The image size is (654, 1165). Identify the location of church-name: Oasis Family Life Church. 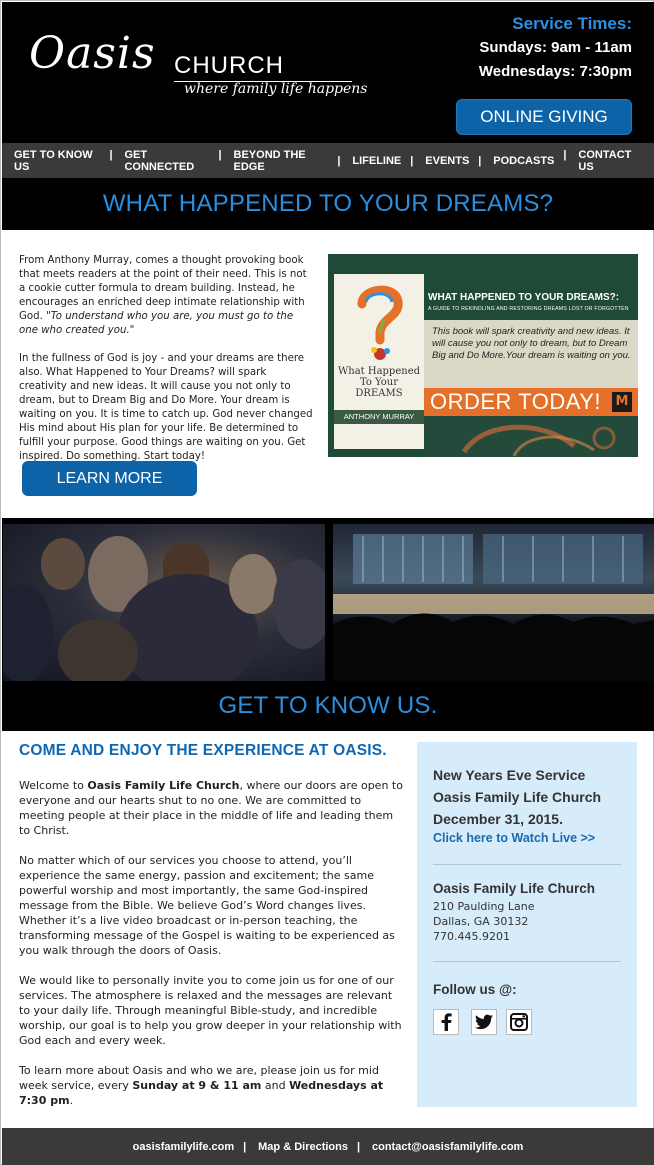
(514, 888).